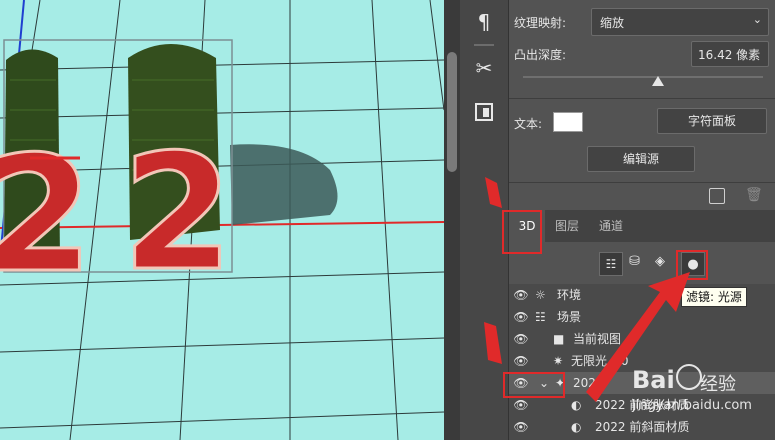 The width and height of the screenshot is (775, 440). What do you see at coordinates (680, 22) in the screenshot?
I see `texture-mapping-select: 缩放 ⌄` at bounding box center [680, 22].